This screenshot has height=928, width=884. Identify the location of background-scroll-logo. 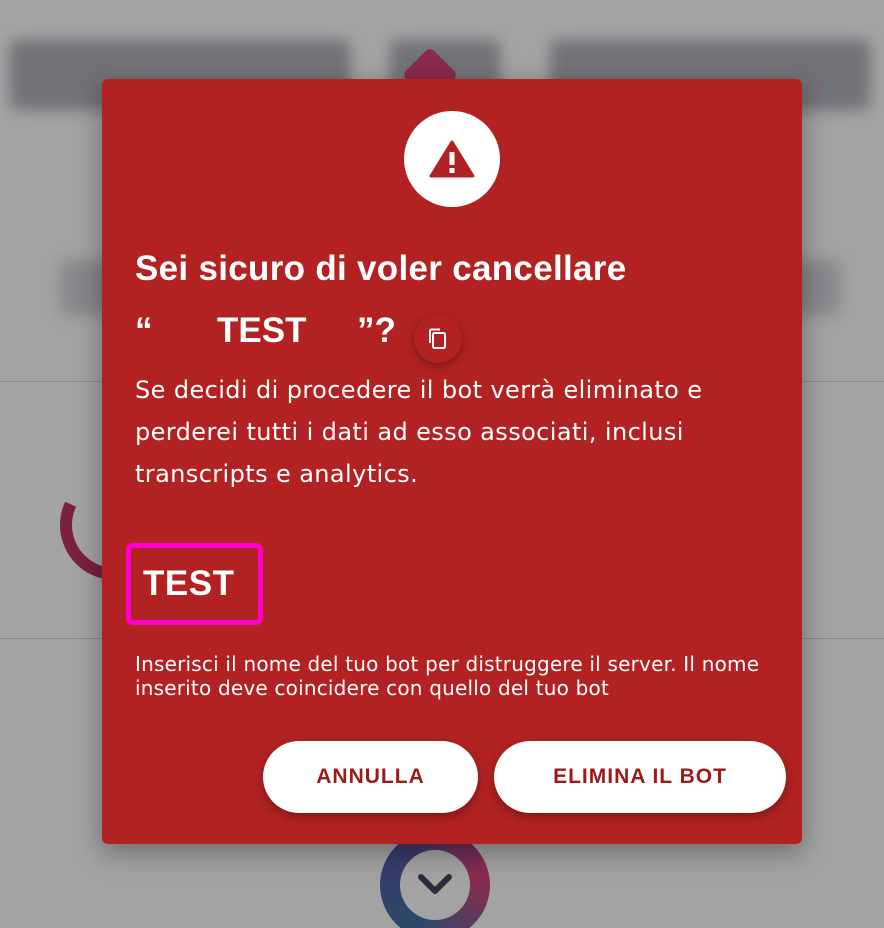
(435, 879).